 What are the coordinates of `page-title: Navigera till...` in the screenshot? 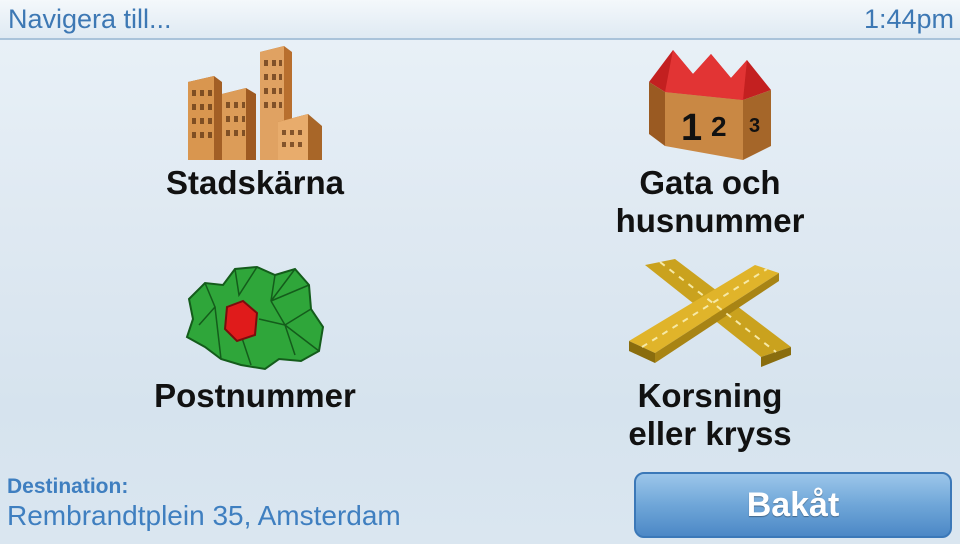 It's located at (90, 19).